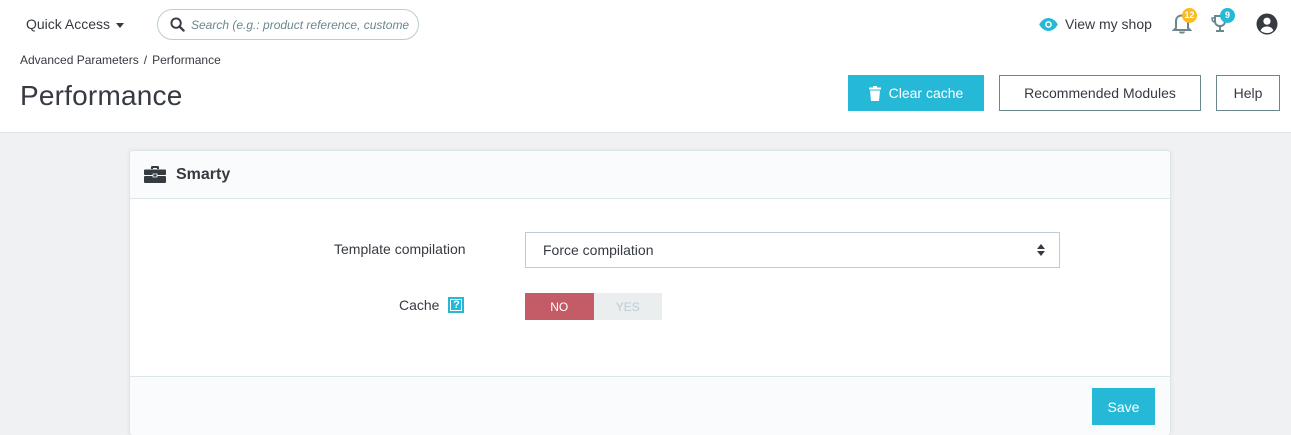 This screenshot has height=435, width=1291. I want to click on search-icon, so click(177, 24).